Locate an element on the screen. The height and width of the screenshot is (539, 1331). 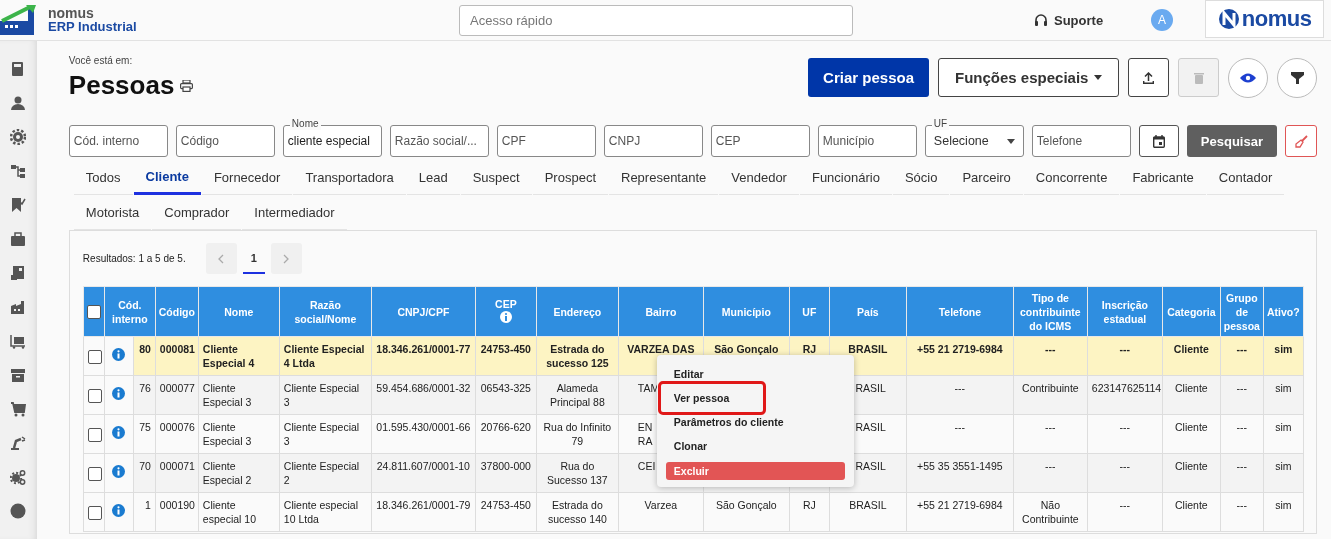
table-cell: 24753-450 is located at coordinates (506, 356).